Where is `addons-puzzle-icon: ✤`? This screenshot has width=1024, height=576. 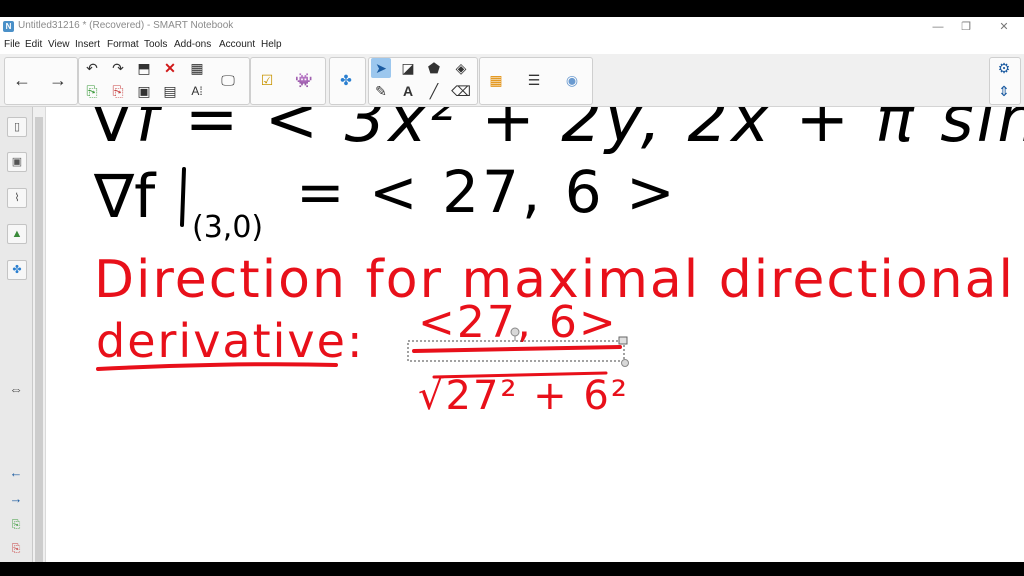 addons-puzzle-icon: ✤ is located at coordinates (346, 80).